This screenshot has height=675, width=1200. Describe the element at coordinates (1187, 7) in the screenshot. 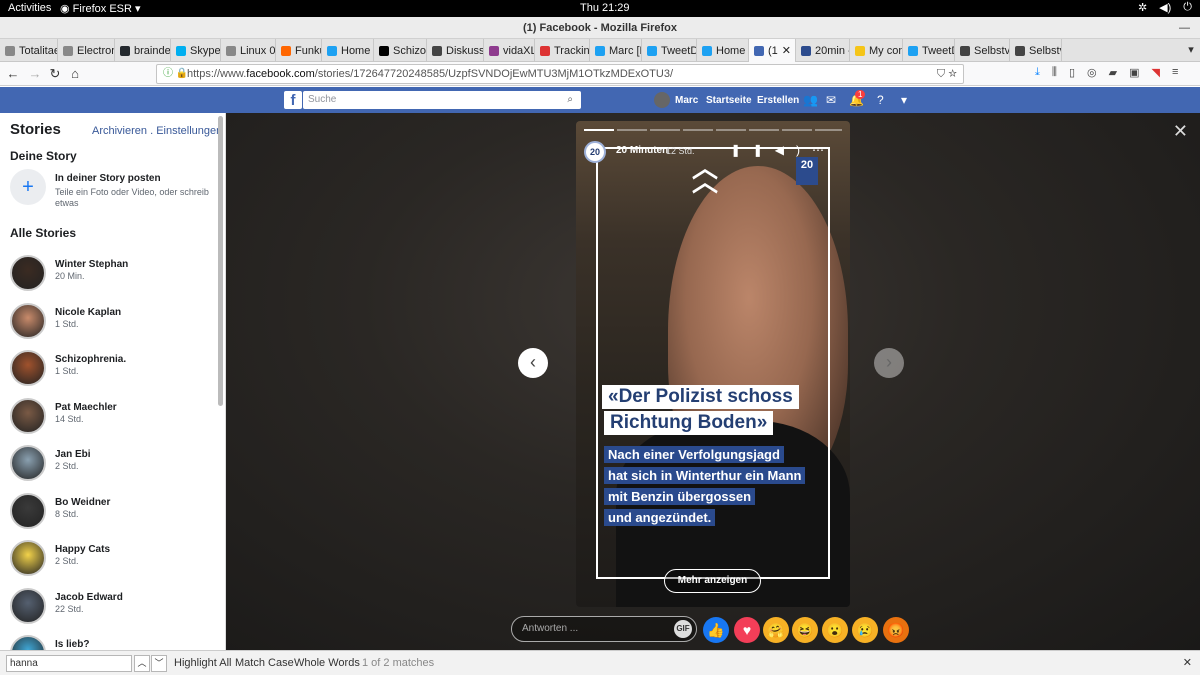

I see `power-icon: ⏻` at that location.